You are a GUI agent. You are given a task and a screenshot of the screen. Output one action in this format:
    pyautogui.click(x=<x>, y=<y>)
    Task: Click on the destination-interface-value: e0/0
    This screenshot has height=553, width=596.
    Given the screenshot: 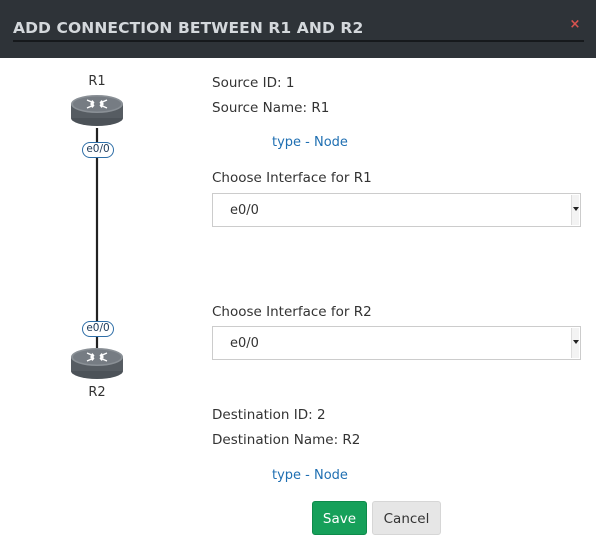 What is the action you would take?
    pyautogui.click(x=244, y=343)
    